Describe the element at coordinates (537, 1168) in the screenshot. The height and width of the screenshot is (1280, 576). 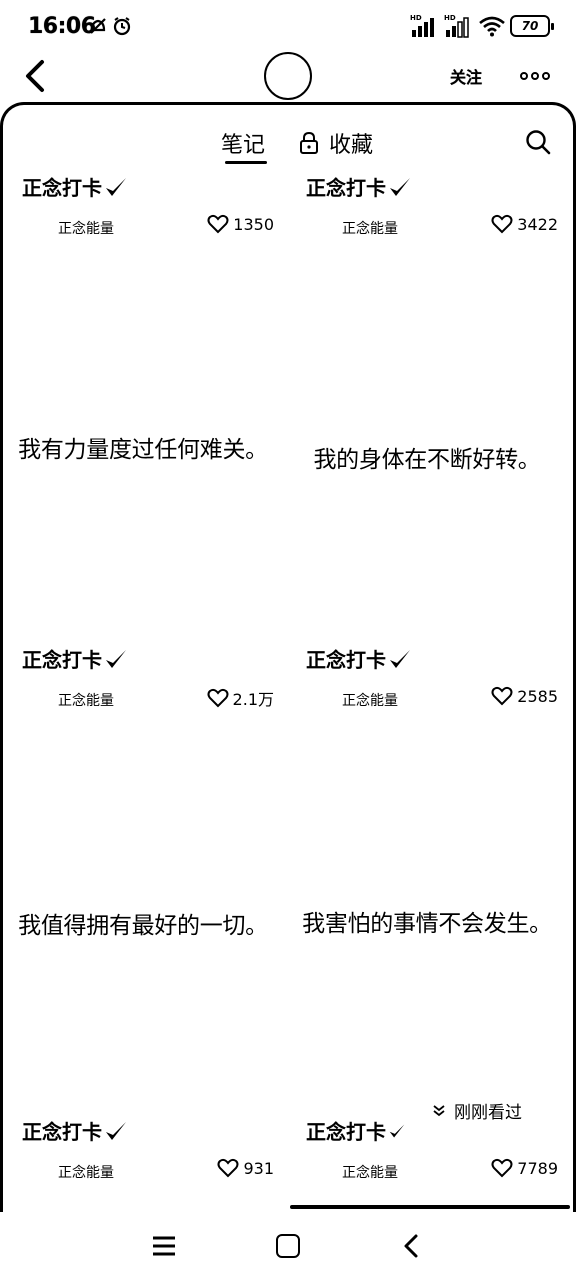
I see `like-count: 7789` at that location.